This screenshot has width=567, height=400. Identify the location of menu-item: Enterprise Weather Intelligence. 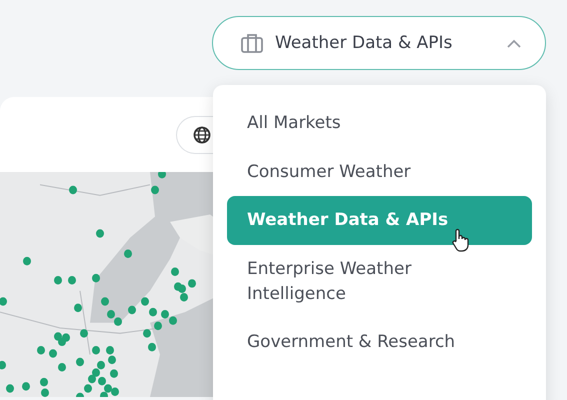
(379, 281).